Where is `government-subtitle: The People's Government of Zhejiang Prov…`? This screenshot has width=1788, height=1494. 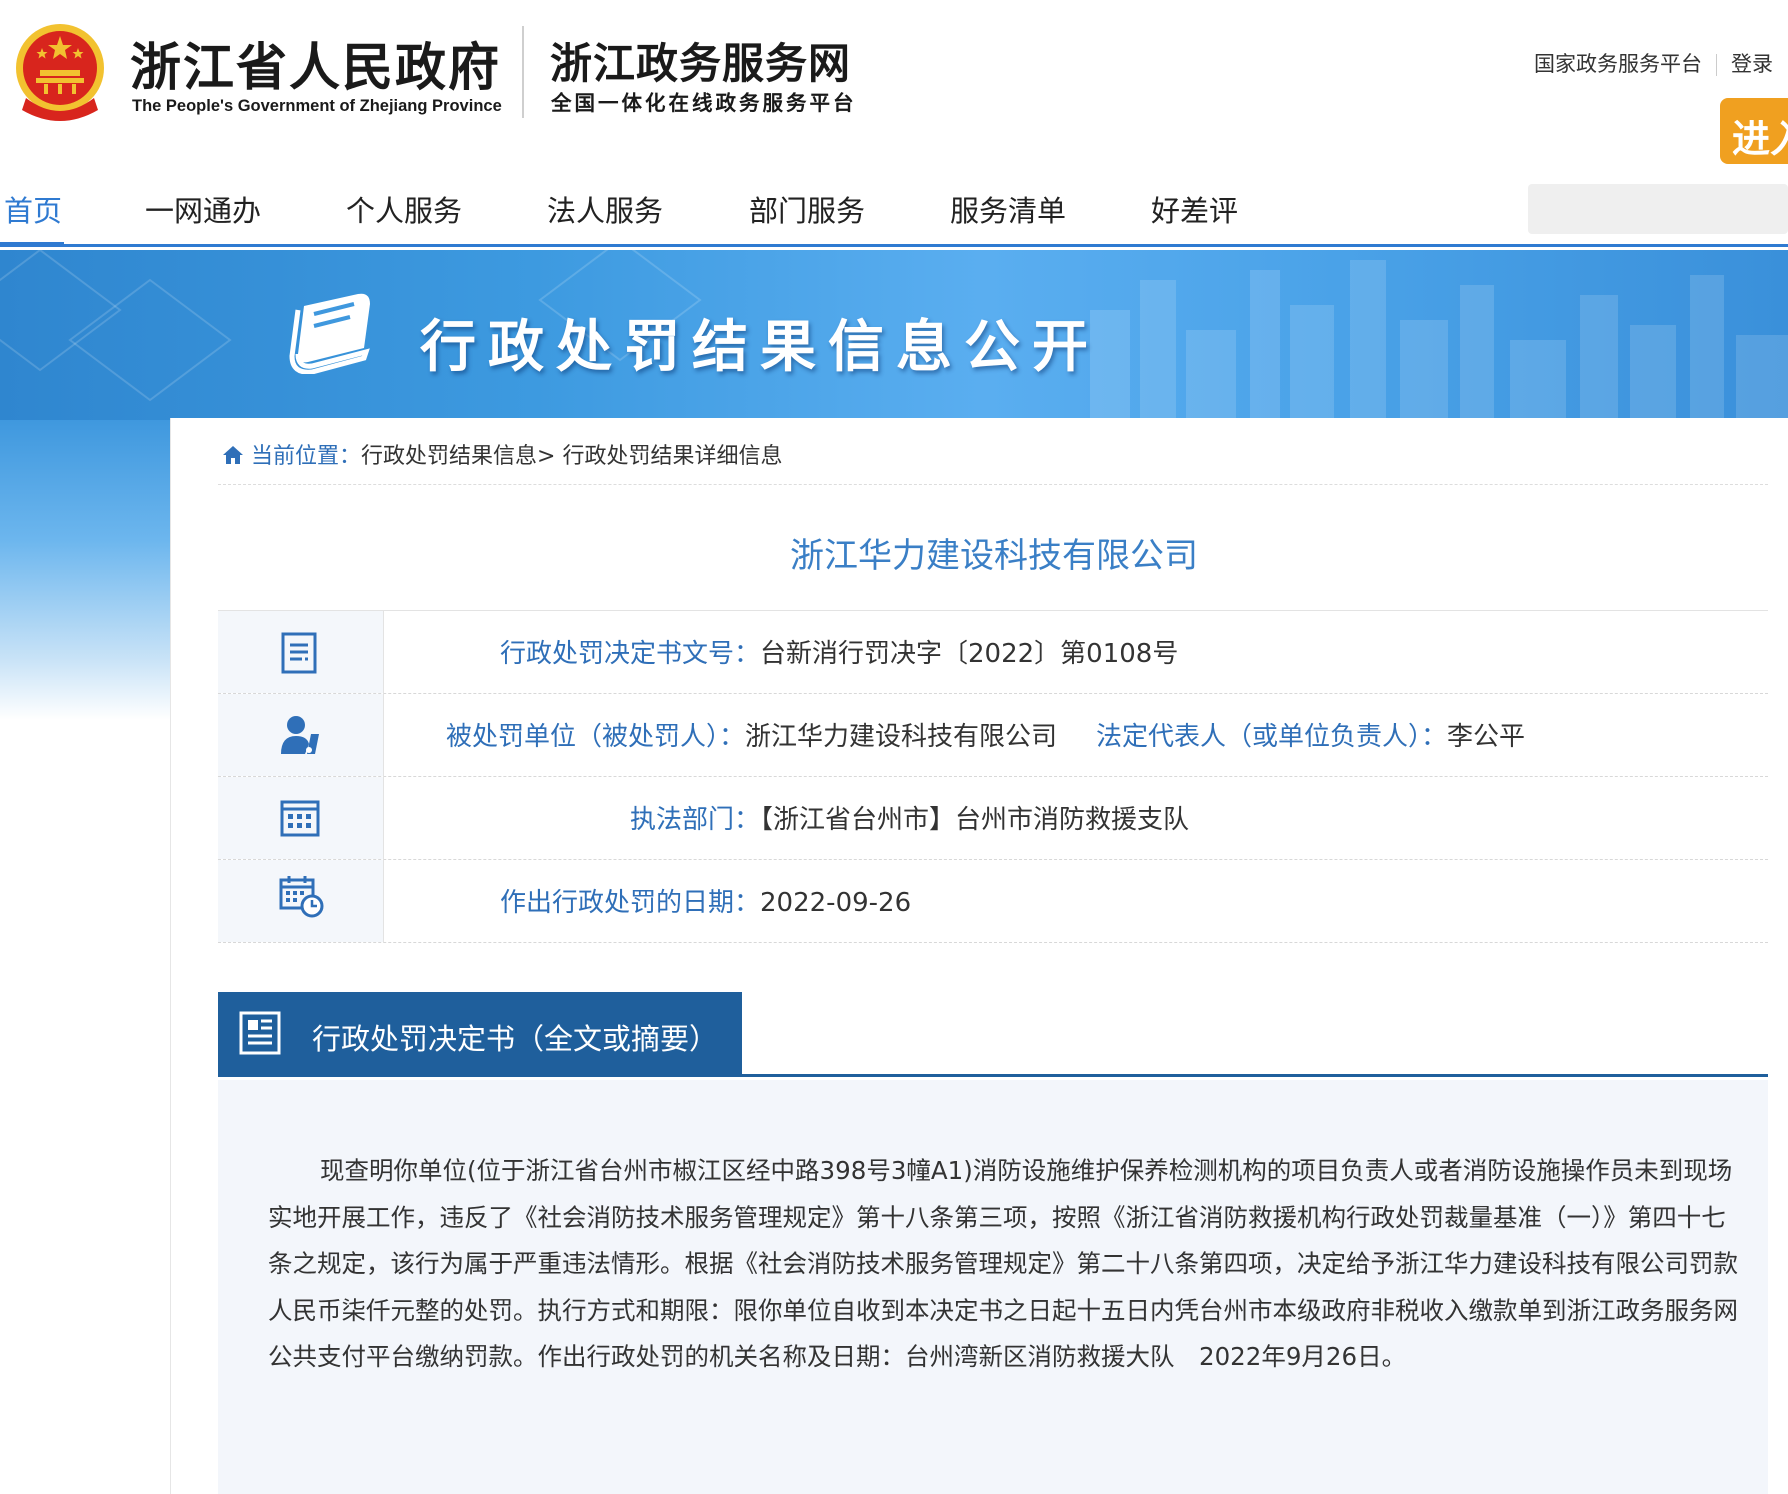 government-subtitle: The People's Government of Zhejiang Prov… is located at coordinates (317, 106).